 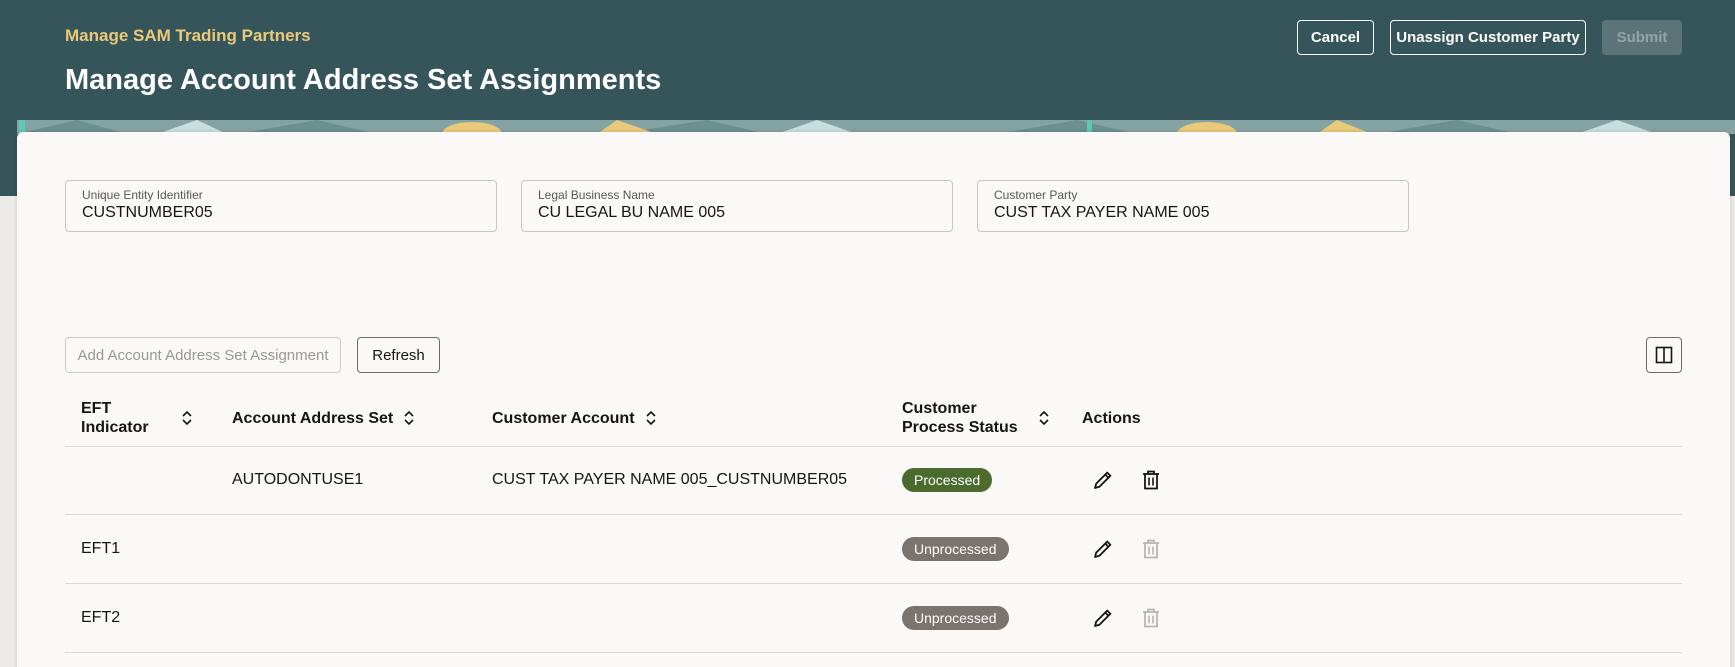 What do you see at coordinates (115, 418) in the screenshot?
I see `column-header-label: EFT Indicator` at bounding box center [115, 418].